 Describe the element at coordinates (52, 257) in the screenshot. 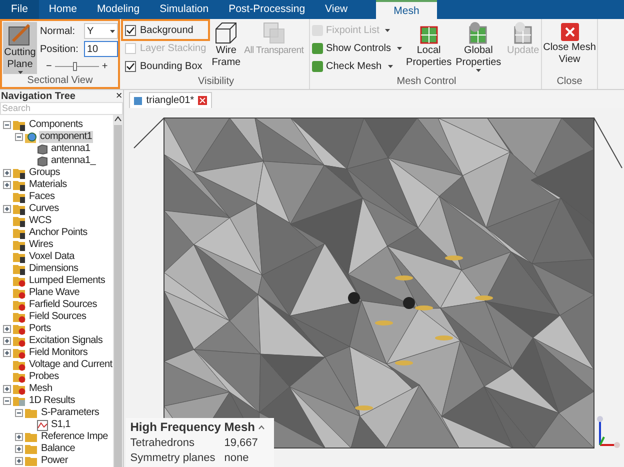

I see `tree-item: Voxel Data` at that location.